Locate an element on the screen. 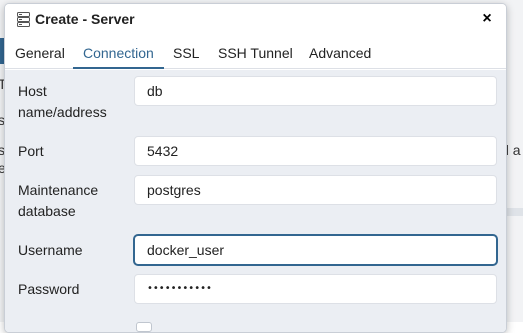 The image size is (523, 333). username-input: docker_user is located at coordinates (315, 250).